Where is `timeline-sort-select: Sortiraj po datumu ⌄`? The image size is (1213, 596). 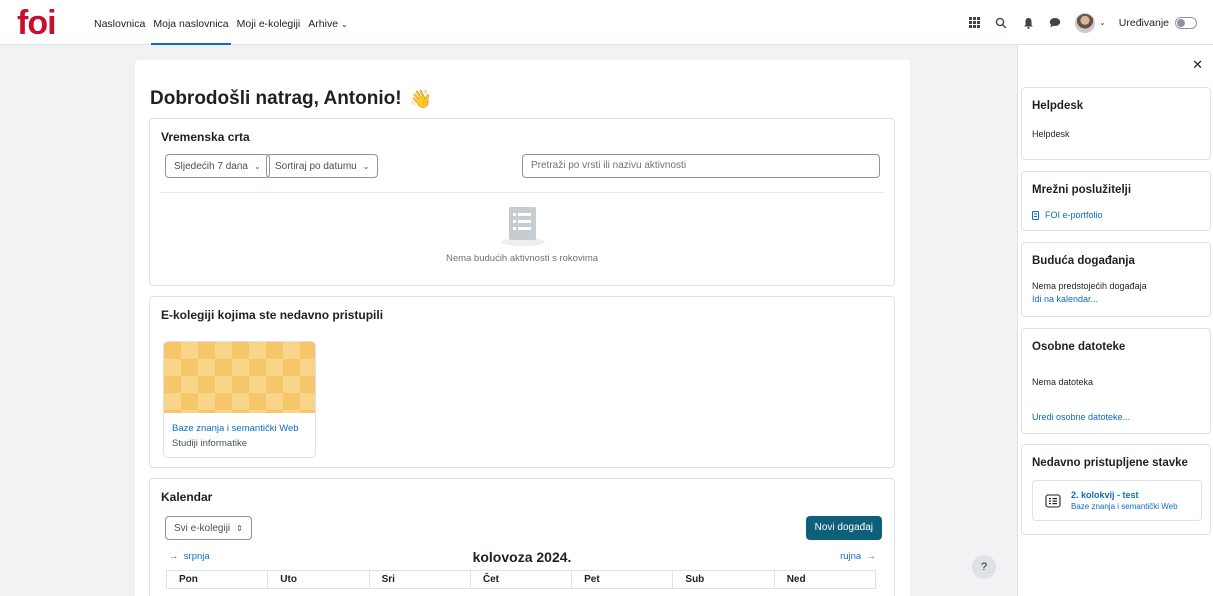
timeline-sort-select: Sortiraj po datumu ⌄ is located at coordinates (322, 166).